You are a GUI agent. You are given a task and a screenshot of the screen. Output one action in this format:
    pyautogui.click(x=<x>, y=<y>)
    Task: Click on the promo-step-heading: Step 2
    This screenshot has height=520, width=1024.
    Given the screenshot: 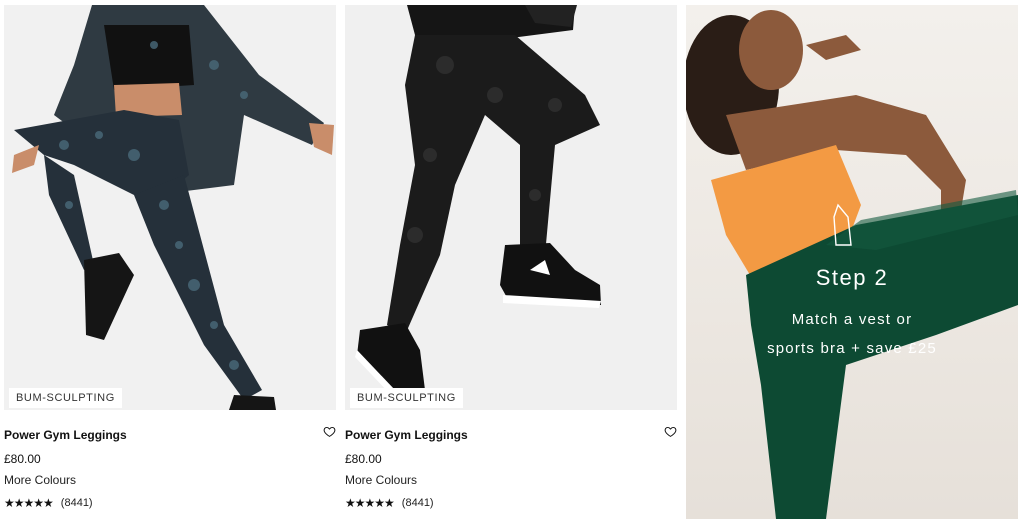 What is the action you would take?
    pyautogui.click(x=852, y=277)
    